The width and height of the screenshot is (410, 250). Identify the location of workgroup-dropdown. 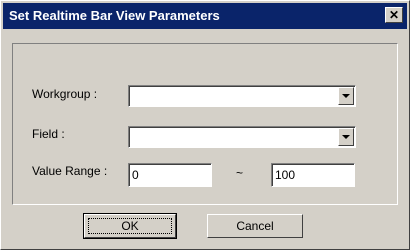
(242, 96).